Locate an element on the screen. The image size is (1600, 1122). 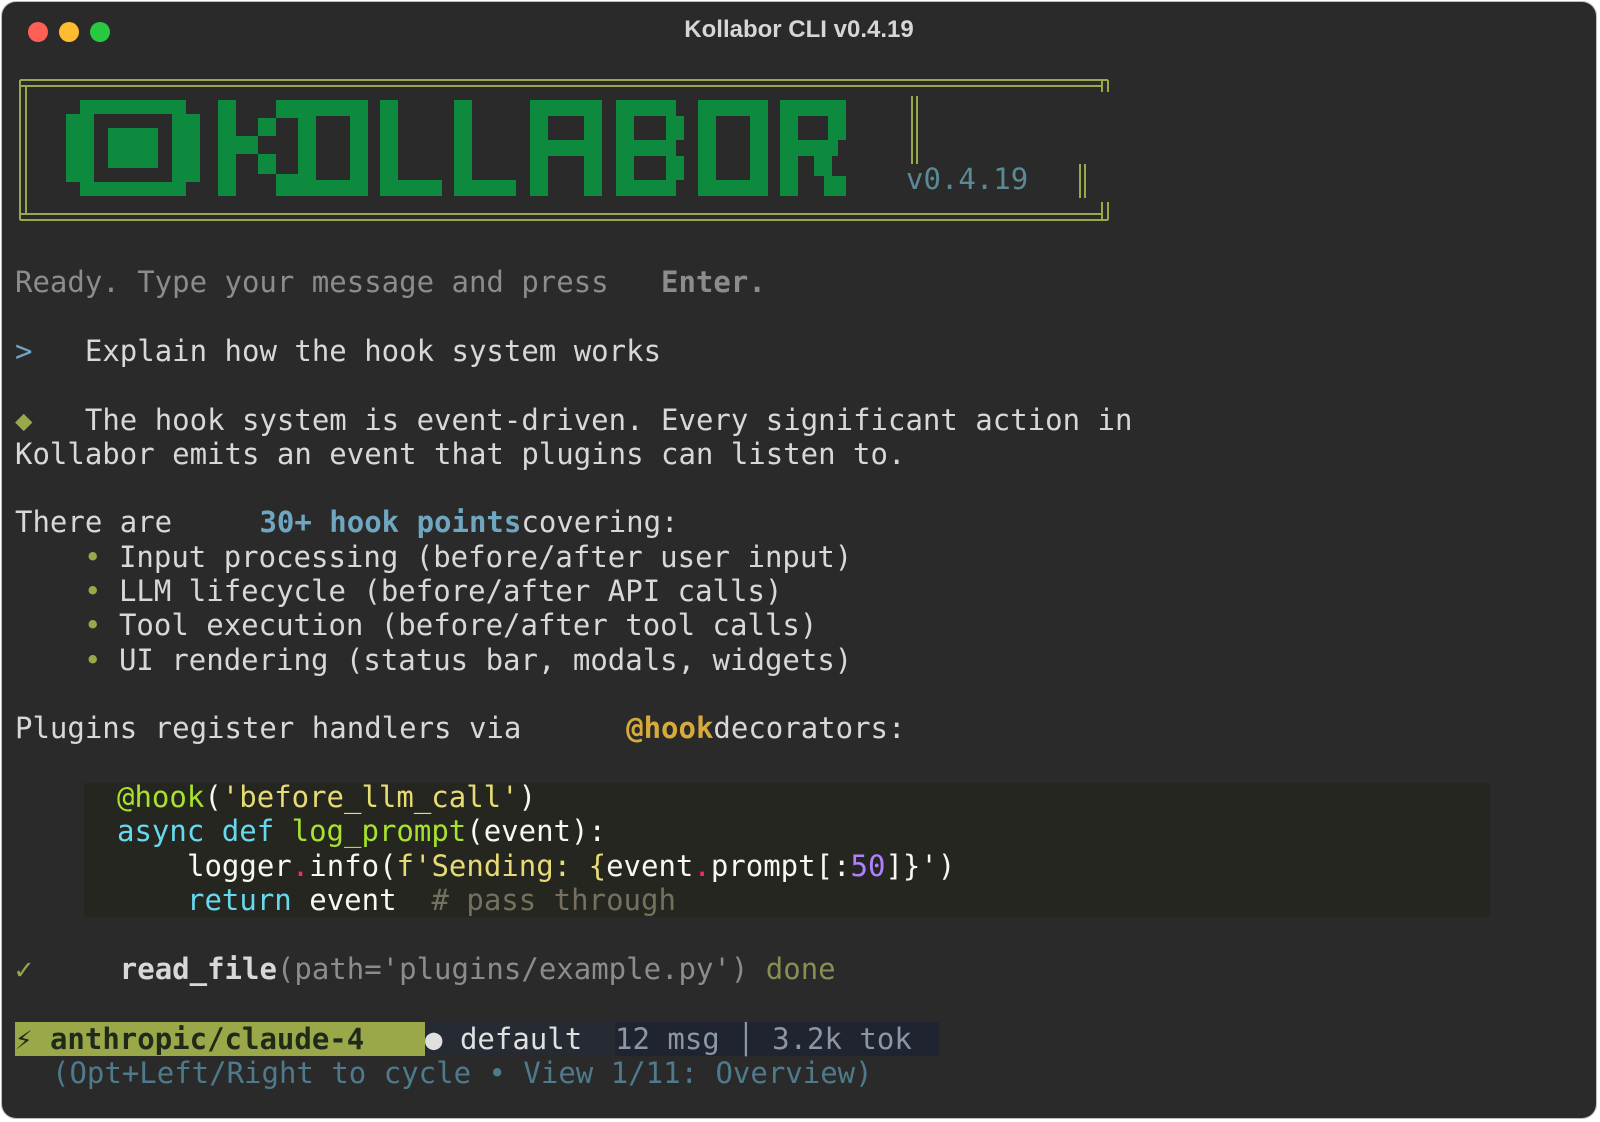
model-name: anthropic/claude-4 is located at coordinates (207, 1039).